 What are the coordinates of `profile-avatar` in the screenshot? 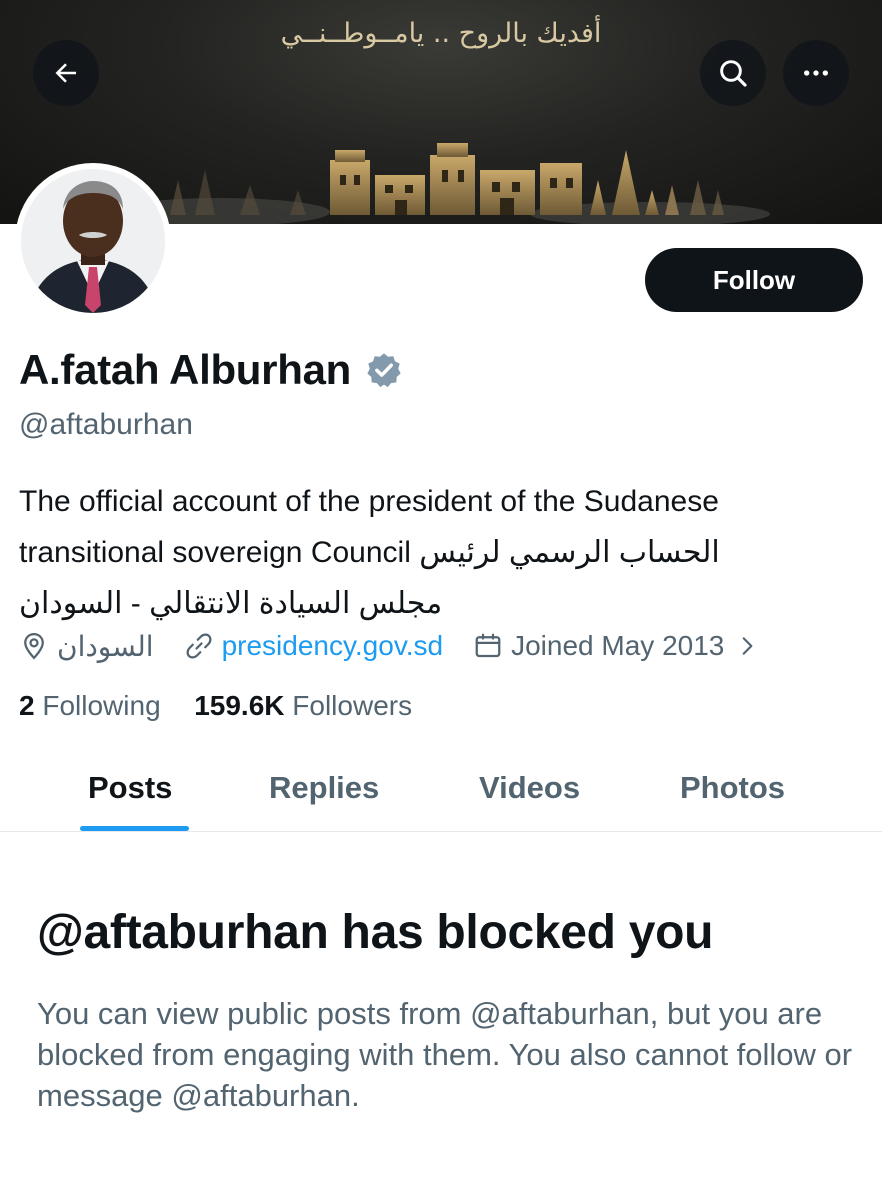 It's located at (93, 241).